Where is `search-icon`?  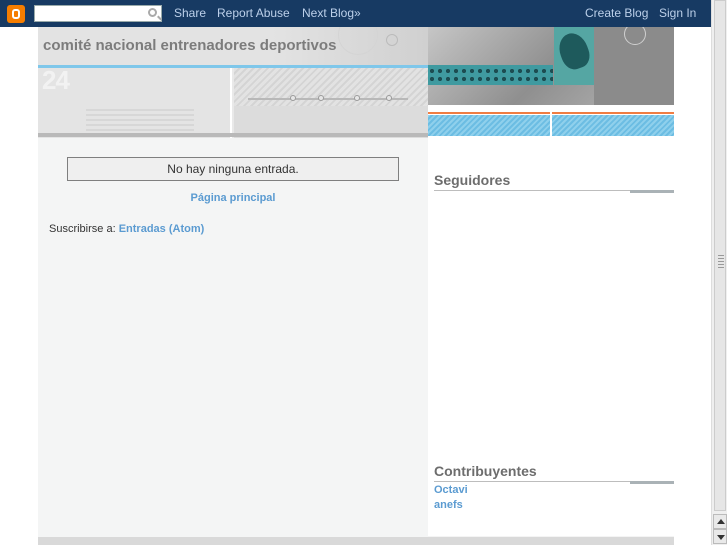
search-icon is located at coordinates (152, 12).